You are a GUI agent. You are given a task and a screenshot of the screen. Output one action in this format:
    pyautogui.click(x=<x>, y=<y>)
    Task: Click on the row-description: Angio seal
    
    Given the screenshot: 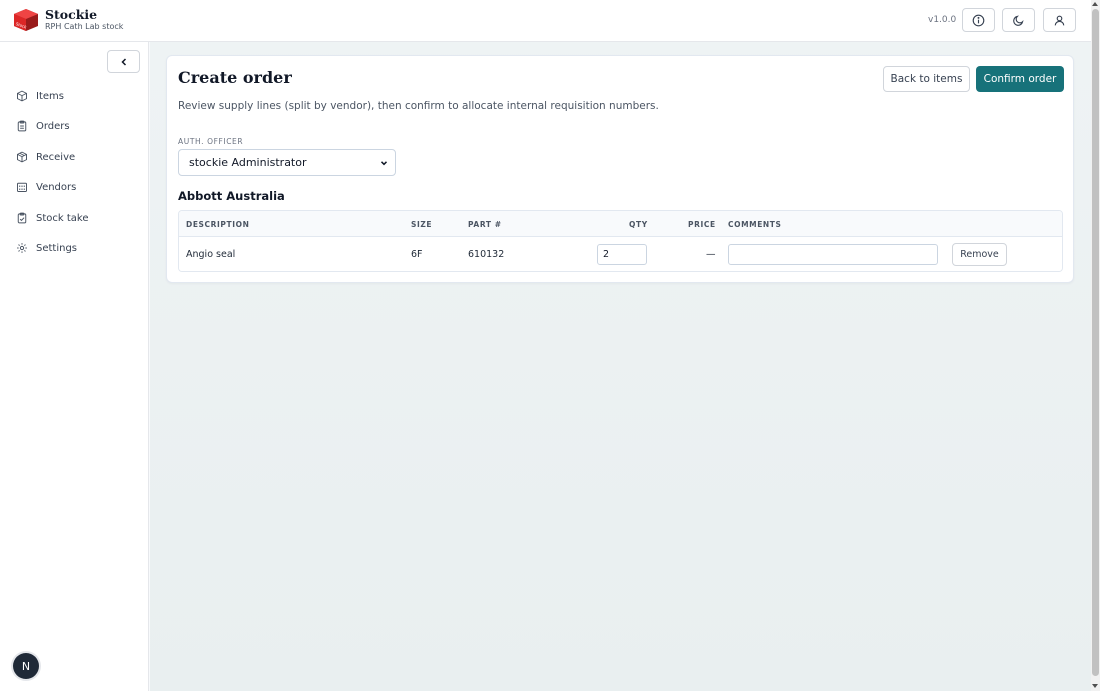 What is the action you would take?
    pyautogui.click(x=211, y=254)
    